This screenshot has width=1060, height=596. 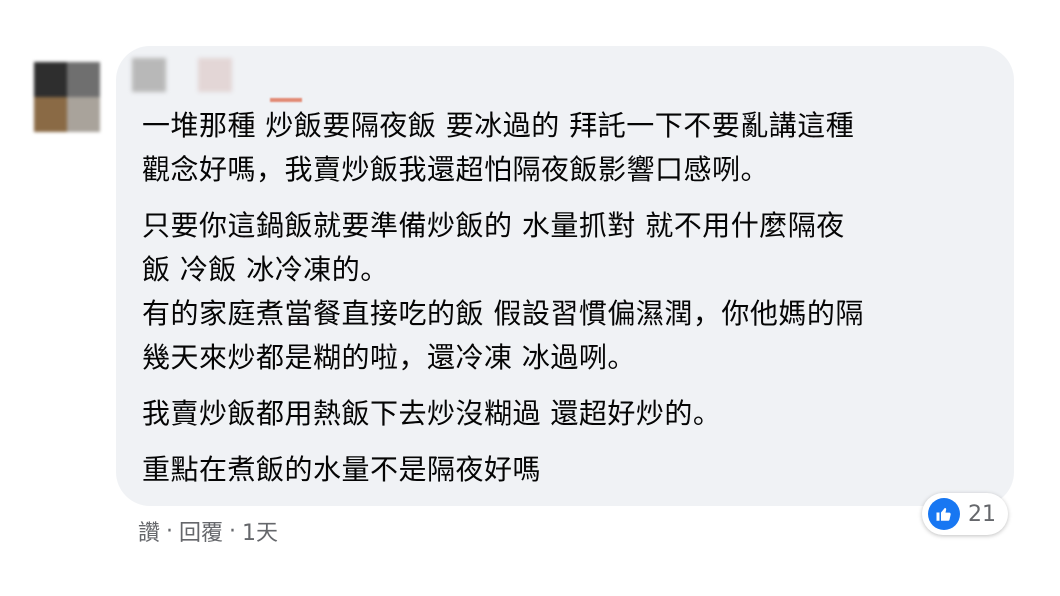 I want to click on comment-line: 幾天來炒都是糊的啦，還冷凍 冰過咧。, so click(x=389, y=357).